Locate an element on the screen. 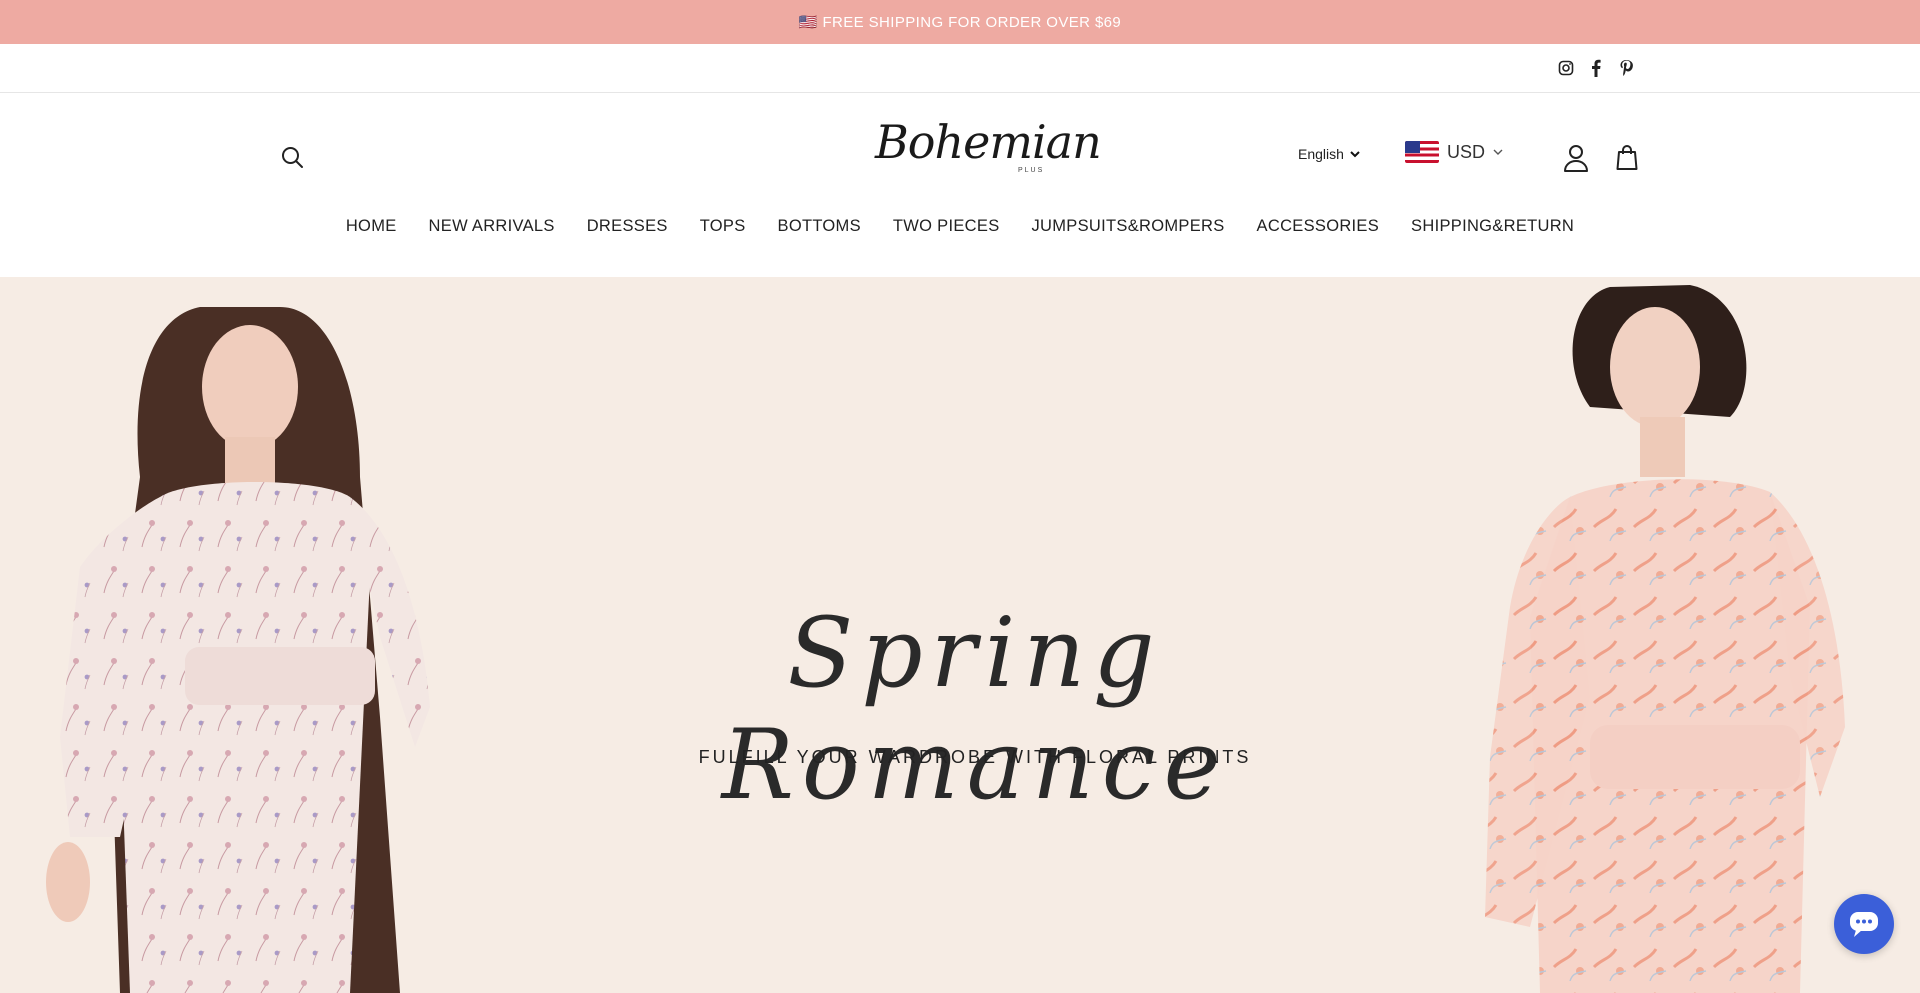 The image size is (1920, 993). currency-value: USD is located at coordinates (1466, 151).